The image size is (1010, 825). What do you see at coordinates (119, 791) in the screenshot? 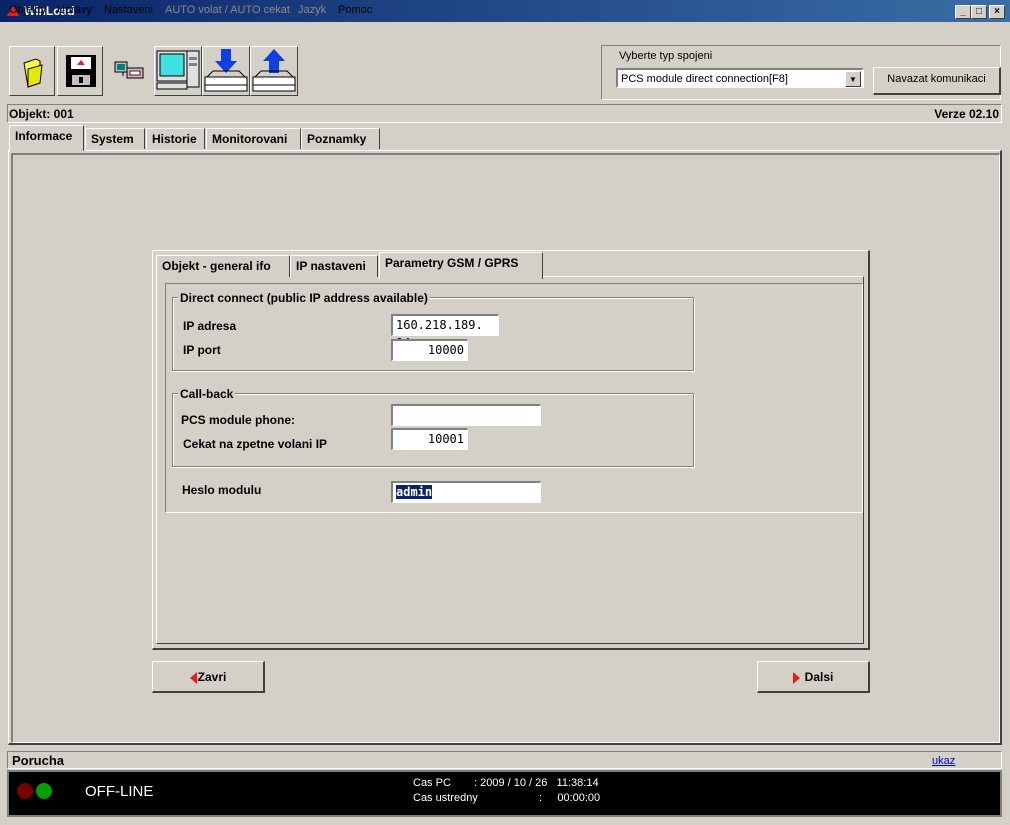
I see `connection-state: OFF-LINE` at bounding box center [119, 791].